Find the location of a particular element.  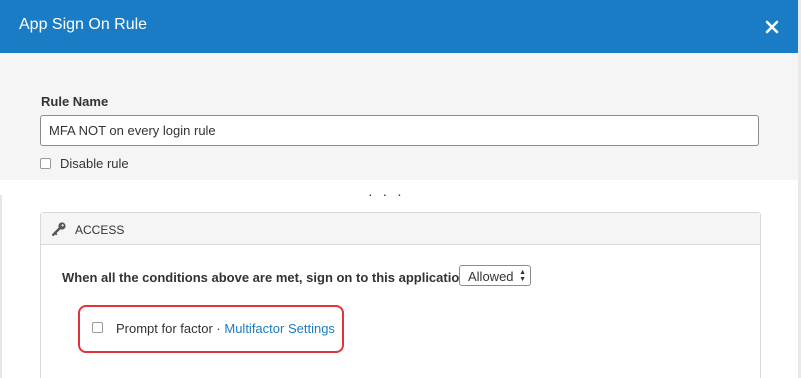

access-select: Allowed ▲ ▼ is located at coordinates (495, 275).